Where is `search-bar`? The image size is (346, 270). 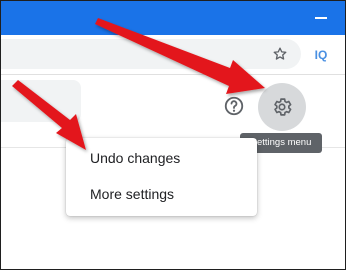
search-bar is located at coordinates (41, 101).